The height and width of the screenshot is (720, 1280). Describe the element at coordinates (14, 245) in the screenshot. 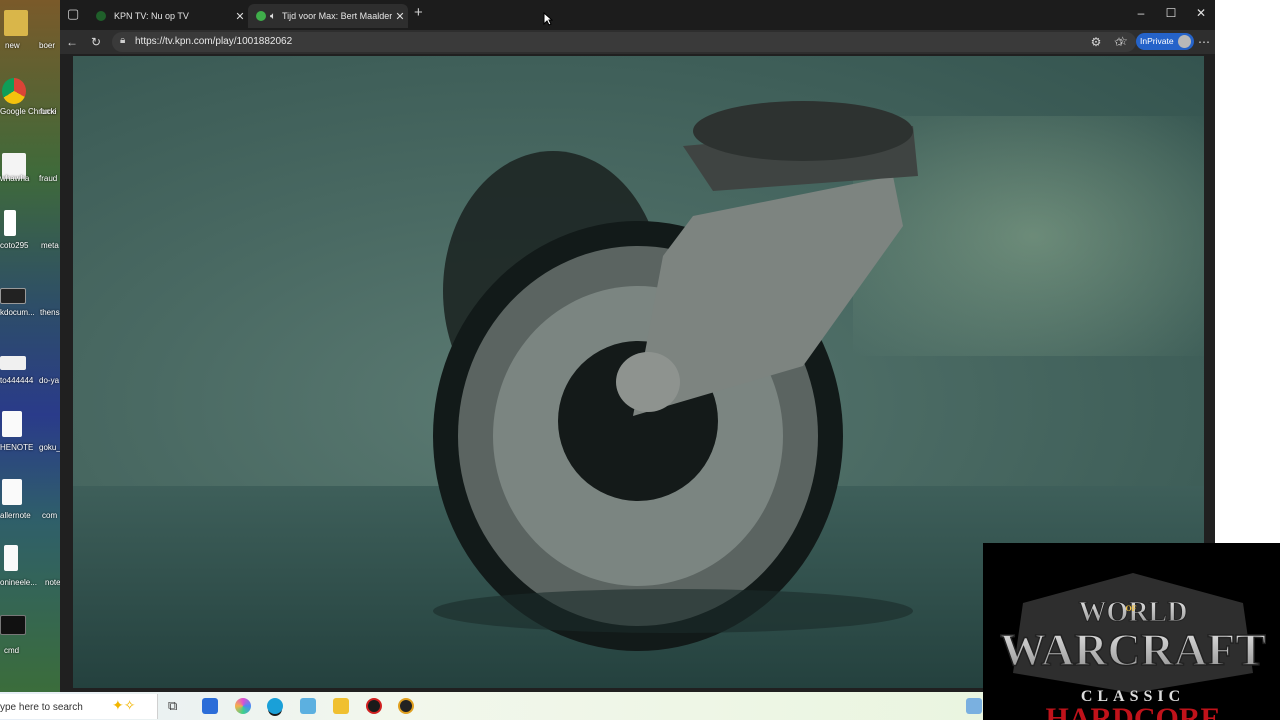

I see `desktop-icon-label: coto295` at that location.